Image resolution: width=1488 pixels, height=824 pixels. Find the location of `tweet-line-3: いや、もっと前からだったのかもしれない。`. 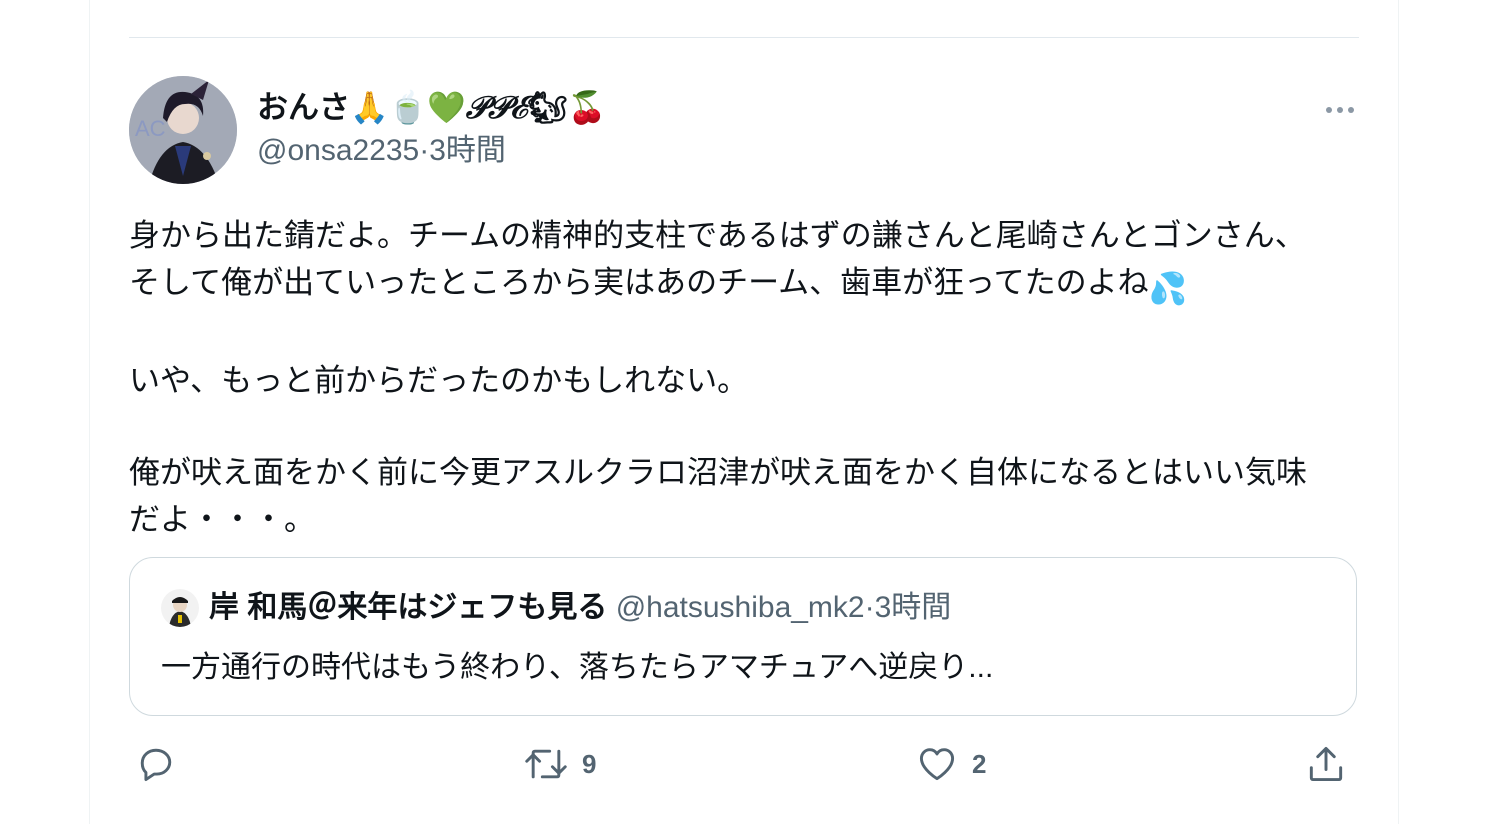

tweet-line-3: いや、もっと前からだったのかもしれない。 is located at coordinates (439, 380).